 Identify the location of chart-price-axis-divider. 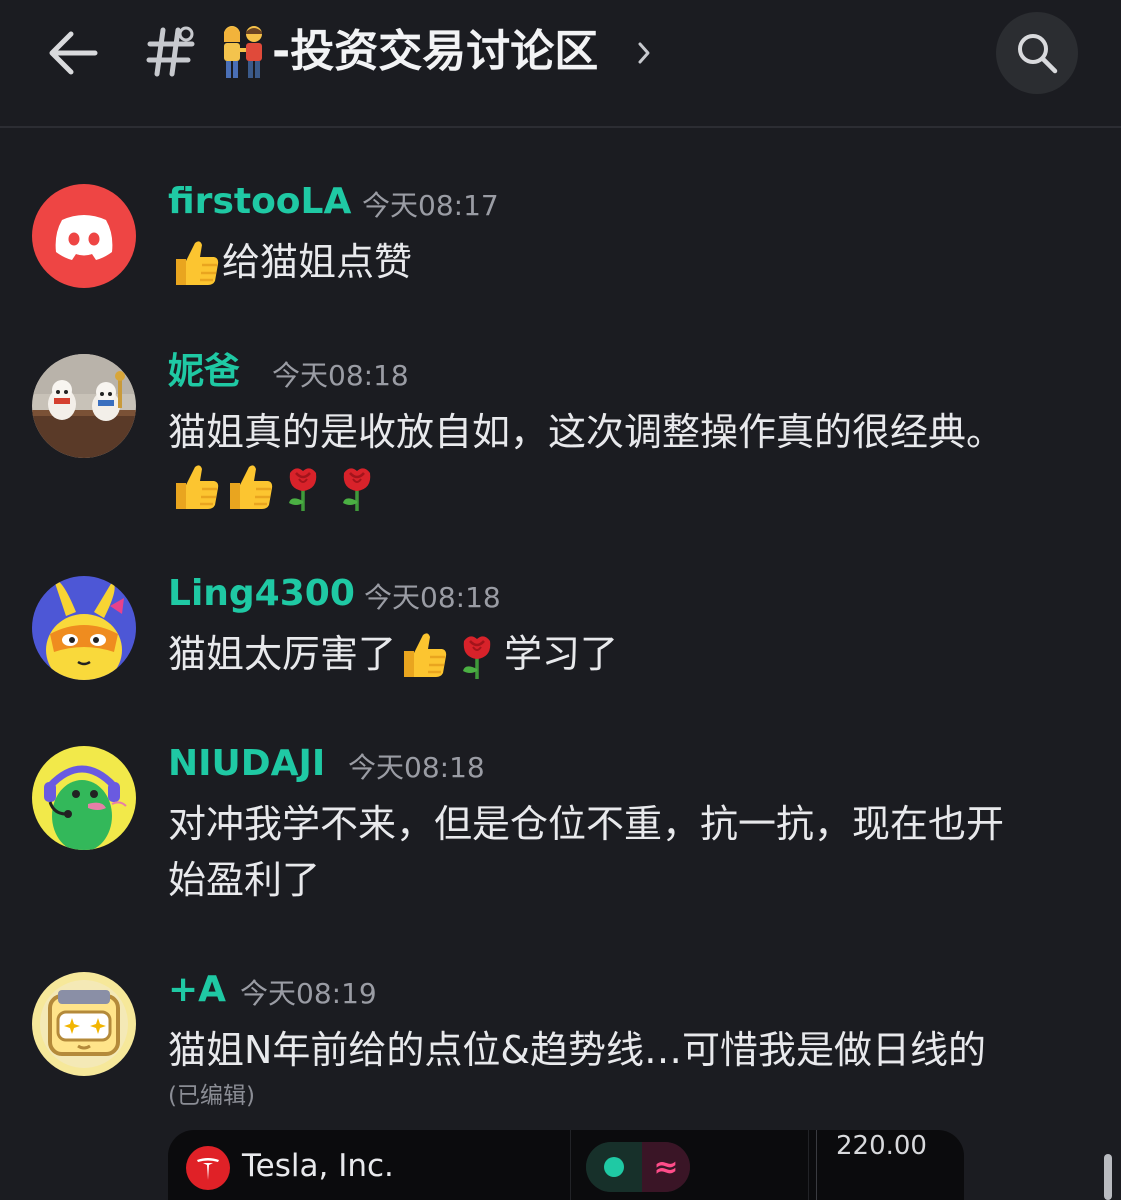
(816, 1165).